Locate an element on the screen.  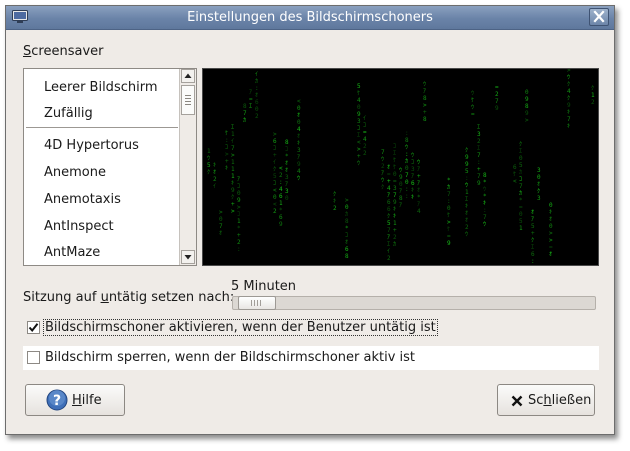
lock-screen-checkbox is located at coordinates (33, 357).